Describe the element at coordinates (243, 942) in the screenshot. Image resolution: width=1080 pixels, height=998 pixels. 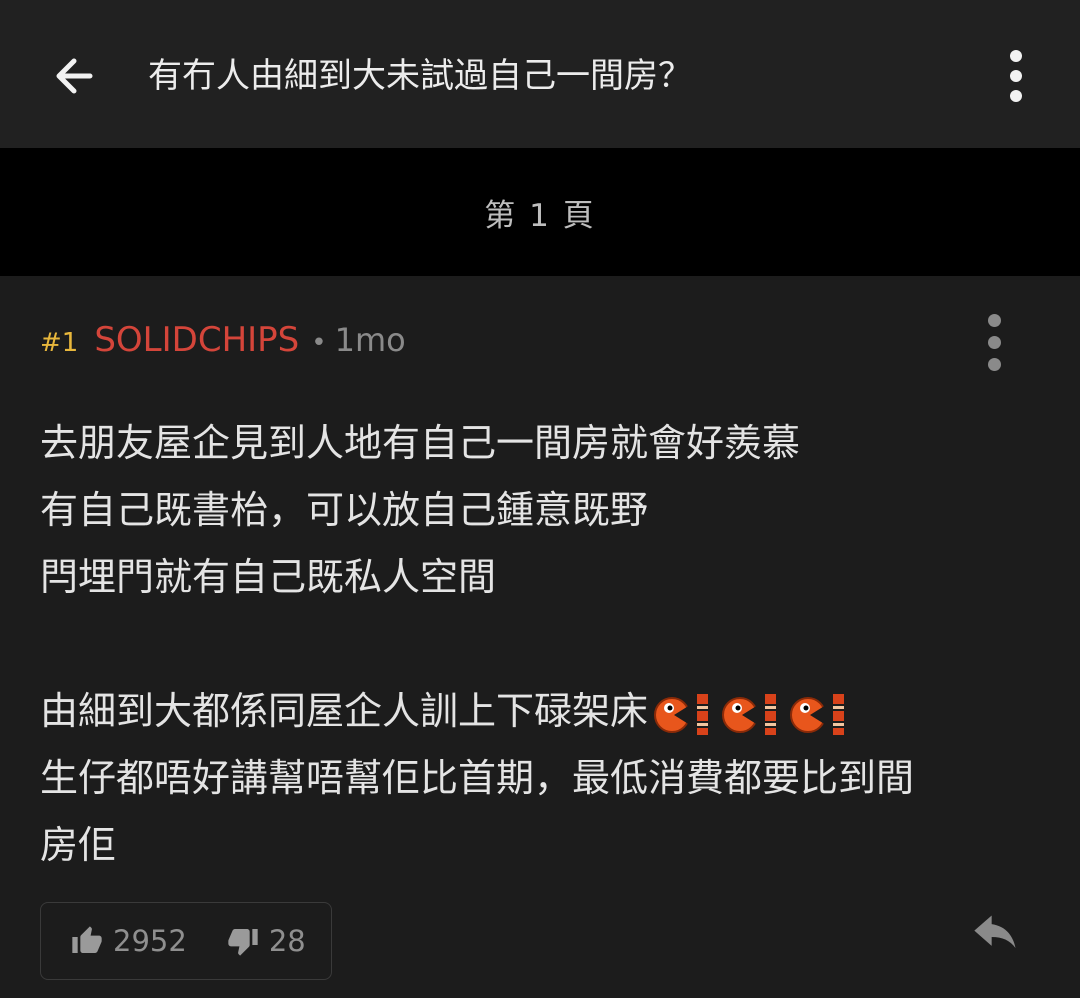
I see `thumbs-down-icon` at that location.